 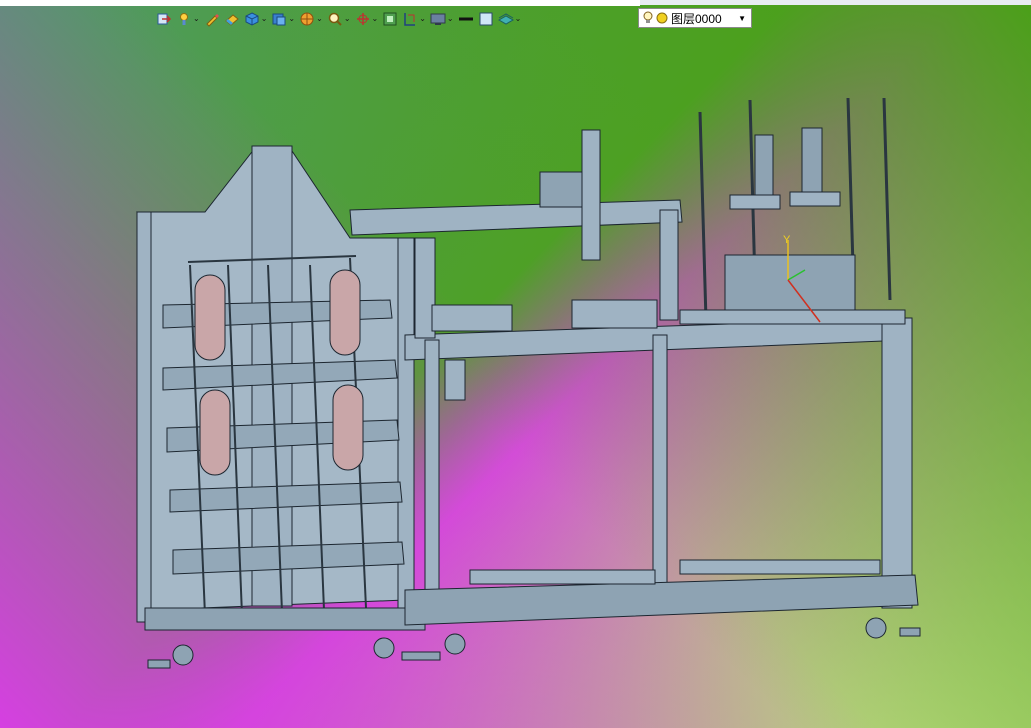 I want to click on pen-icon, so click(x=212, y=20).